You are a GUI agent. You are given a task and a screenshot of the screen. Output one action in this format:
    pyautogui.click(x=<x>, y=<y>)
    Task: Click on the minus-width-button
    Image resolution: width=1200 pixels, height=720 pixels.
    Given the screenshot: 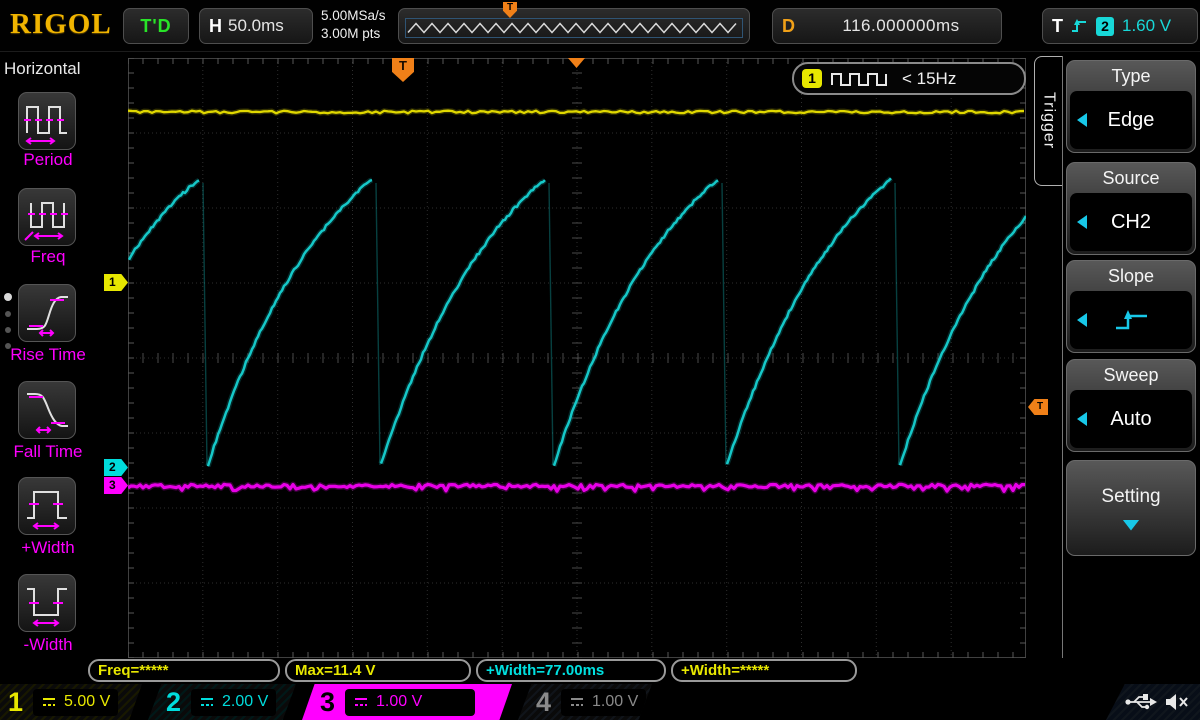 What is the action you would take?
    pyautogui.click(x=47, y=603)
    